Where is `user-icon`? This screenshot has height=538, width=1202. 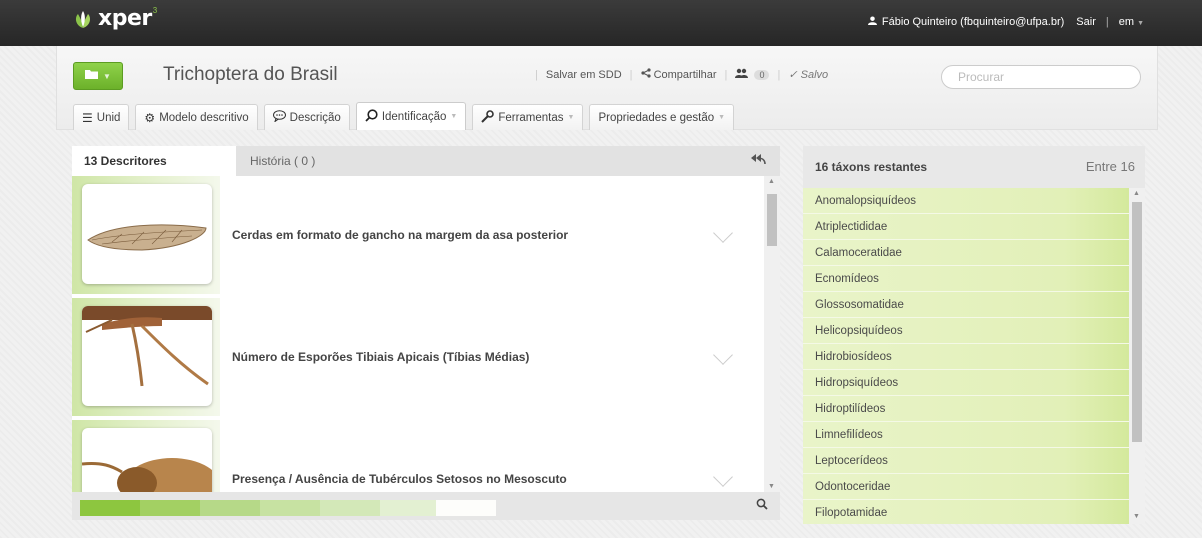
user-icon is located at coordinates (872, 22).